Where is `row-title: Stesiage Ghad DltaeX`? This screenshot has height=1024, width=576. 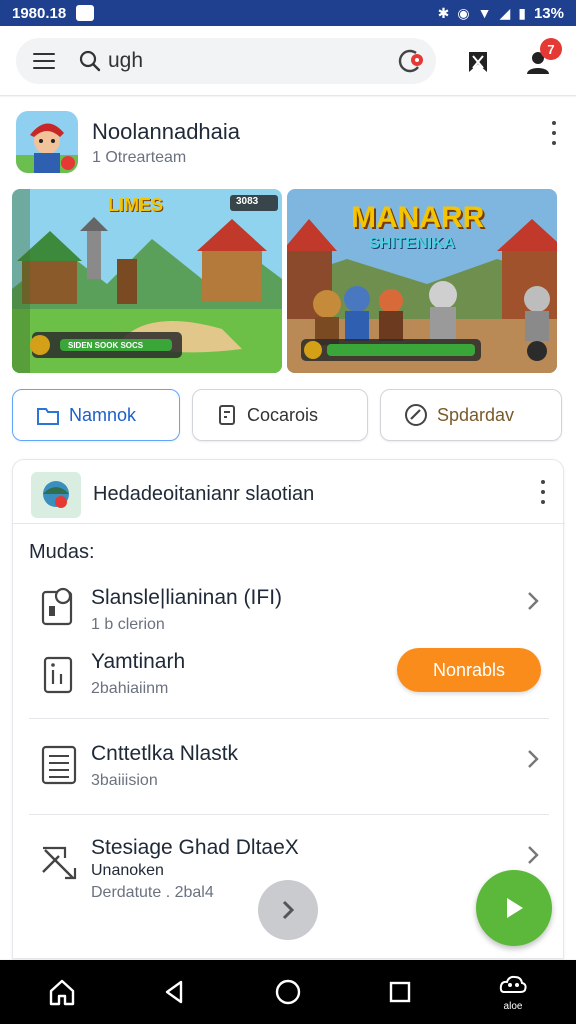
row-title: Stesiage Ghad DltaeX is located at coordinates (195, 847).